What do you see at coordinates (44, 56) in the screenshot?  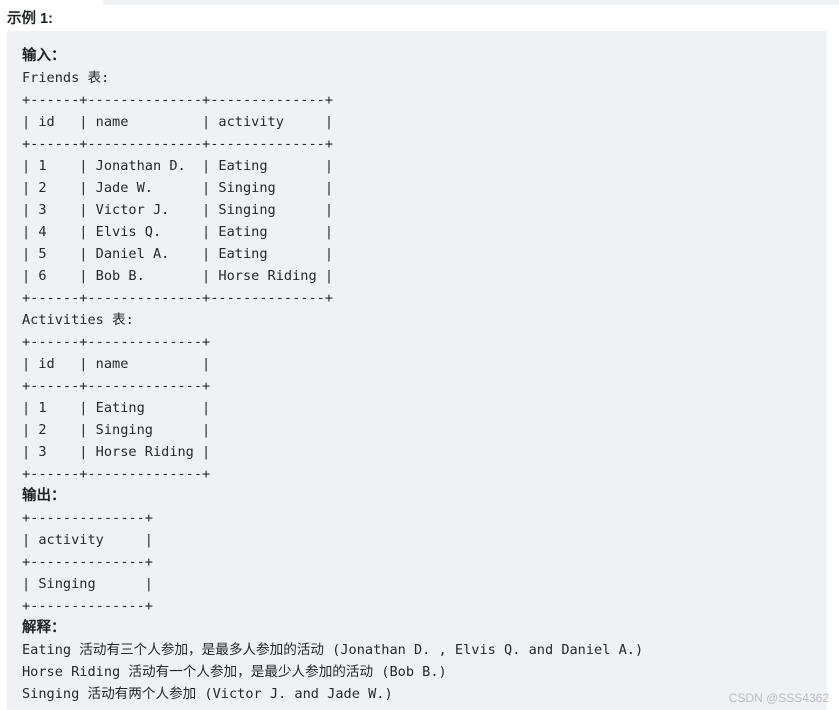 I see `input-heading: 输入：` at bounding box center [44, 56].